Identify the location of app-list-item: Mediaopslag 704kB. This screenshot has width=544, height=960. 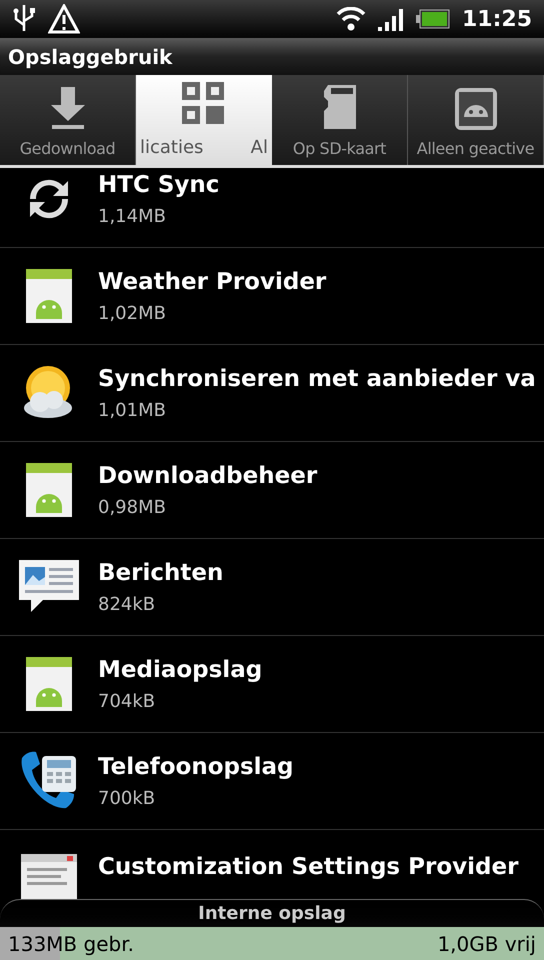
(272, 684).